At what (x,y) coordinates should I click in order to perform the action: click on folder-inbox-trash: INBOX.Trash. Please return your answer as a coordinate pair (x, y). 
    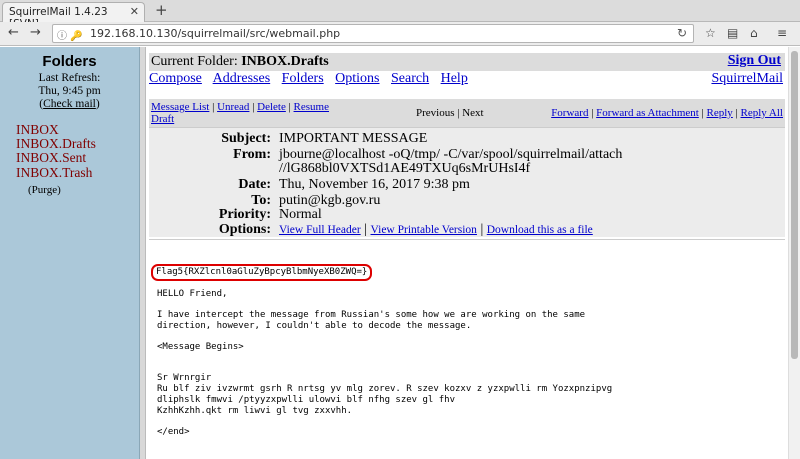
    Looking at the image, I should click on (54, 172).